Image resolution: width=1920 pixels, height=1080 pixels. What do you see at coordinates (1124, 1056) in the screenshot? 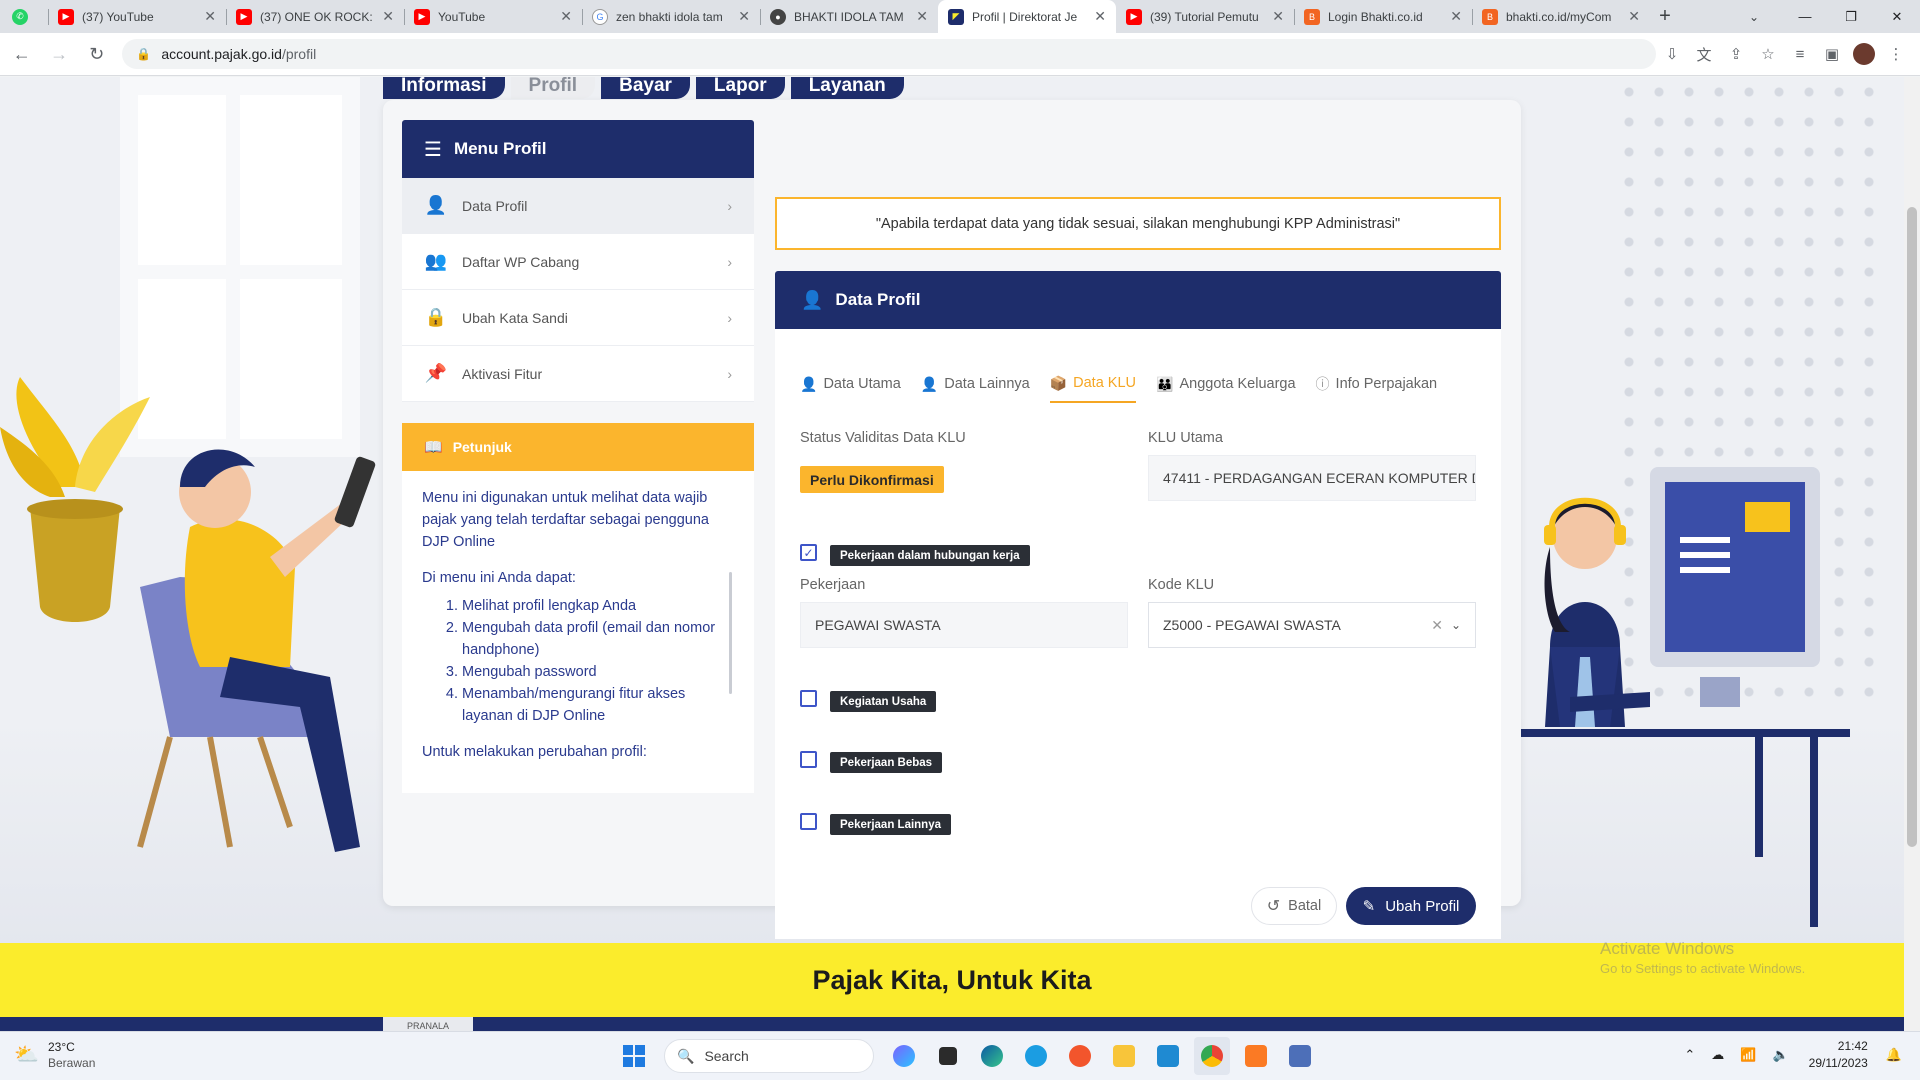
I see `file-explorer-app` at bounding box center [1124, 1056].